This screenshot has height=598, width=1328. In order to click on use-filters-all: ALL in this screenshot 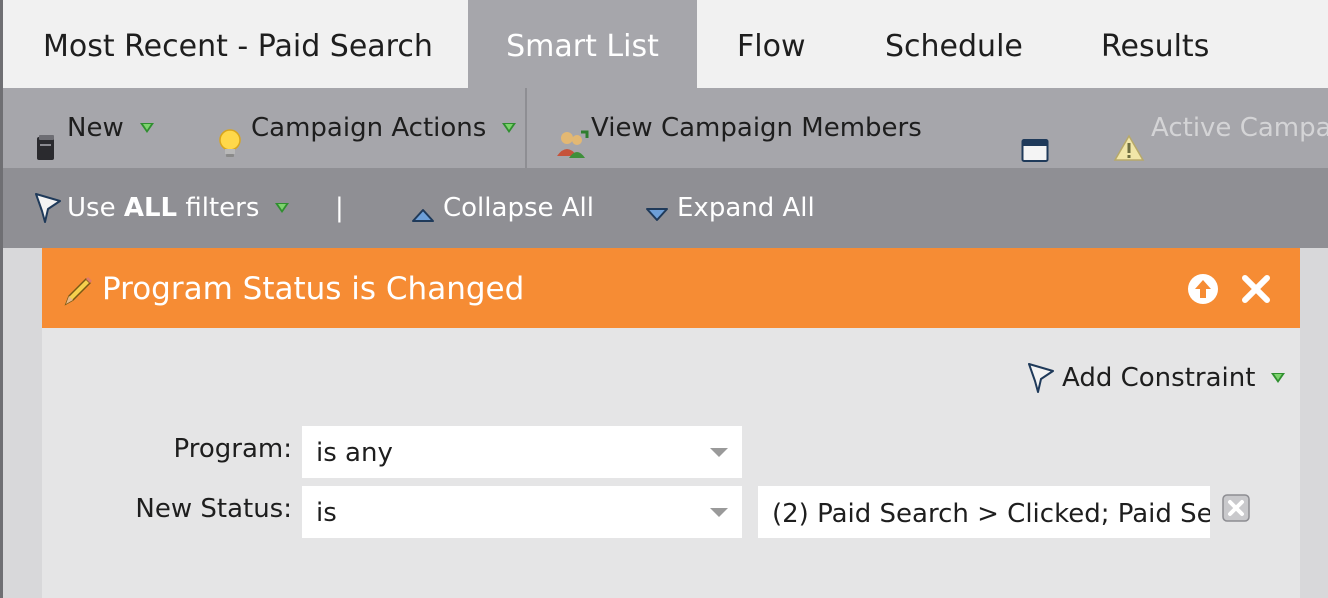, I will do `click(150, 208)`.